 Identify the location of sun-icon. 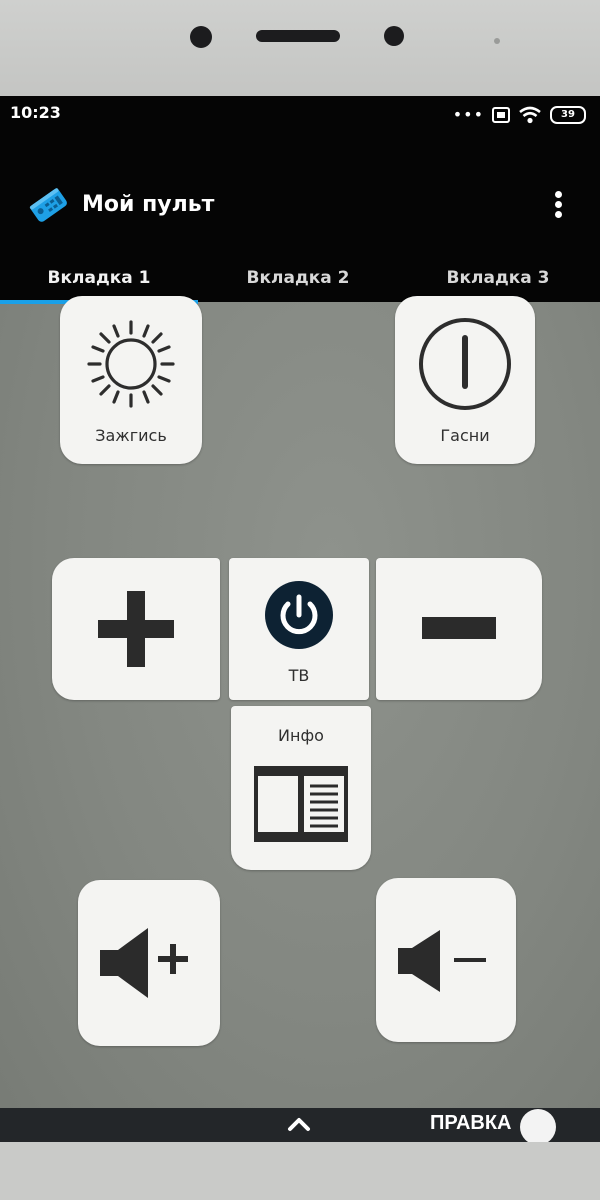
(131, 364).